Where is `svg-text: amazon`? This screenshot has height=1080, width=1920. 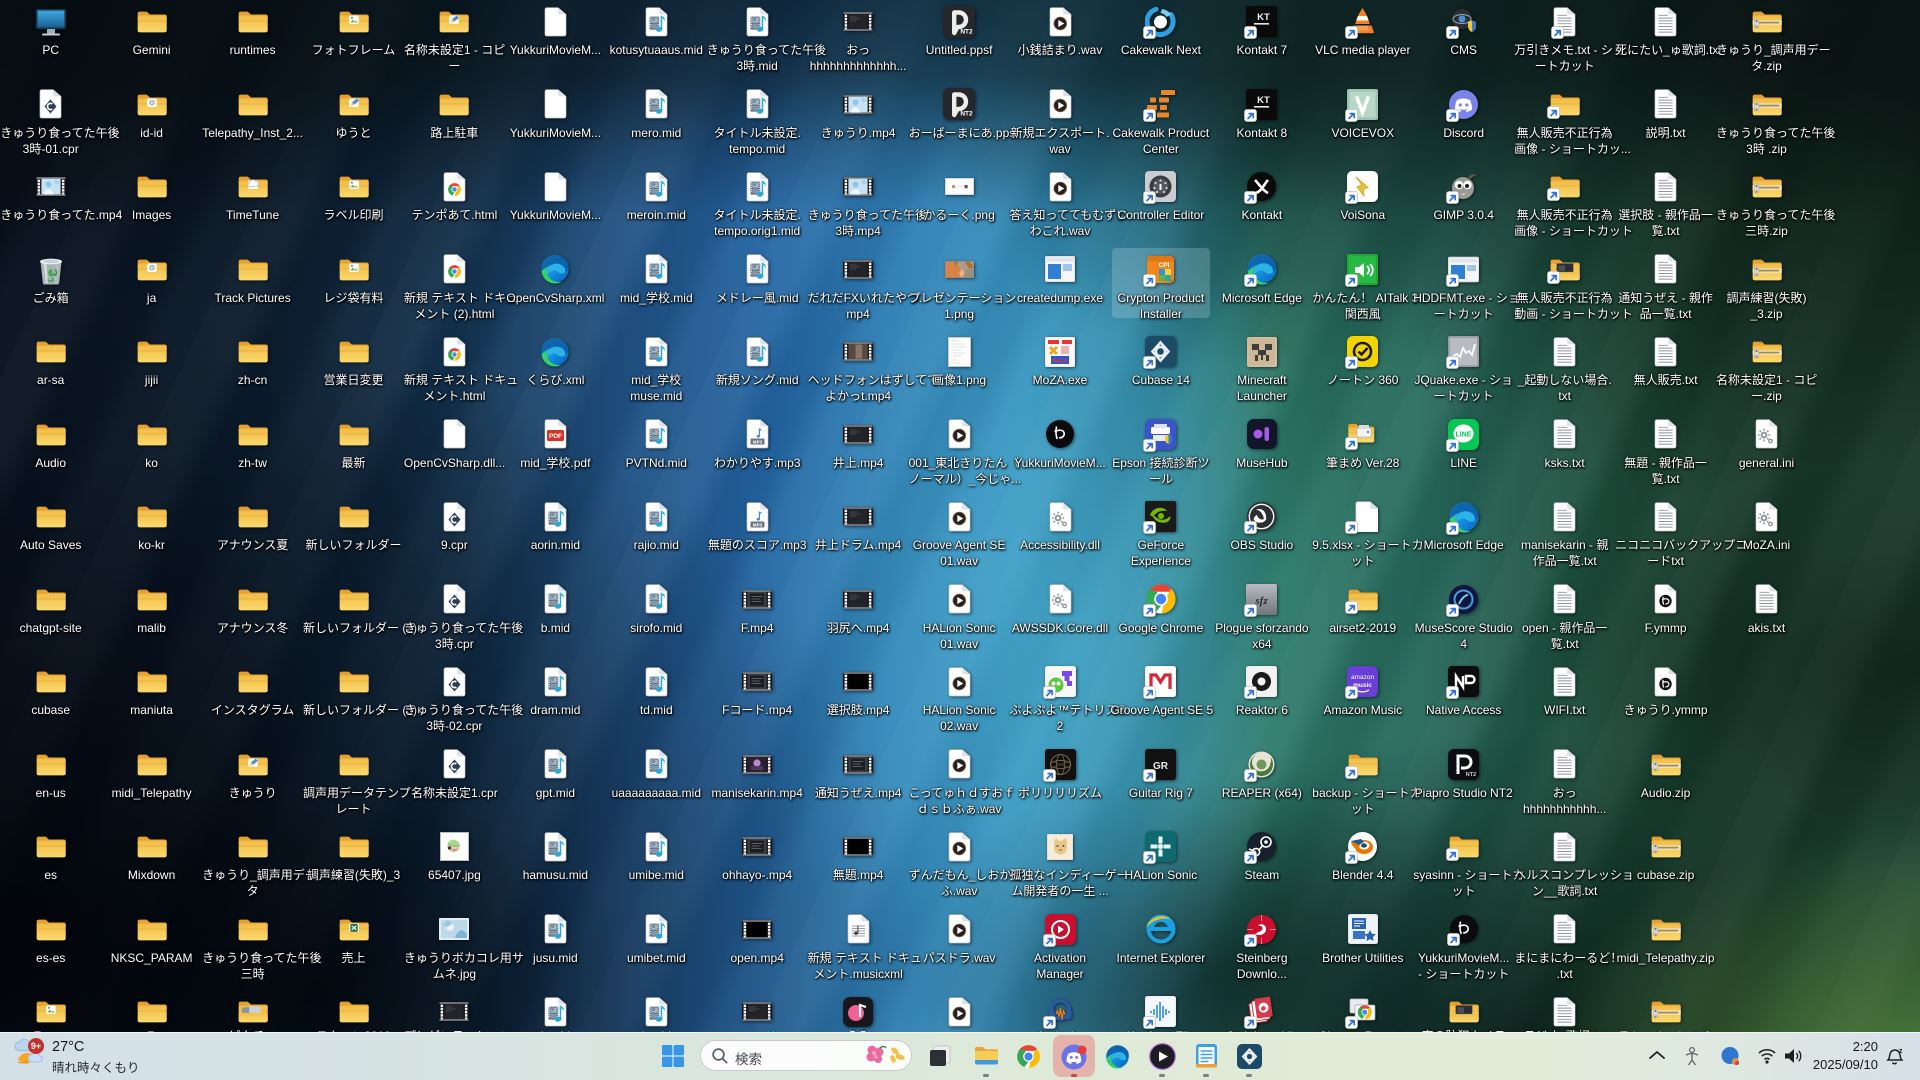 svg-text: amazon is located at coordinates (1363, 677).